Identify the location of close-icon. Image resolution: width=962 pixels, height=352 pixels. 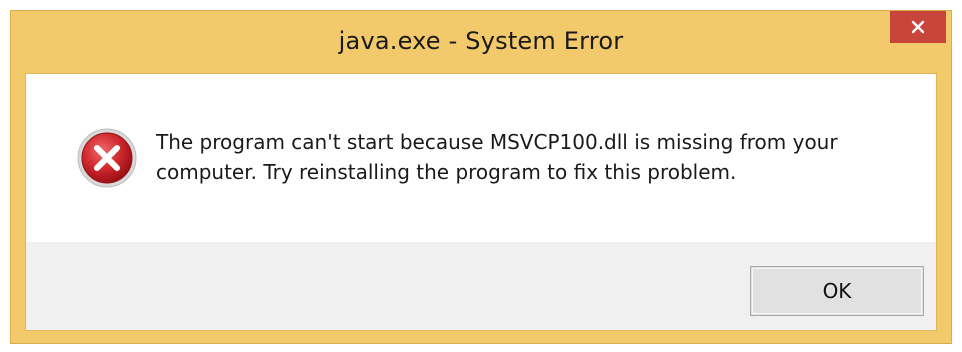
(918, 27).